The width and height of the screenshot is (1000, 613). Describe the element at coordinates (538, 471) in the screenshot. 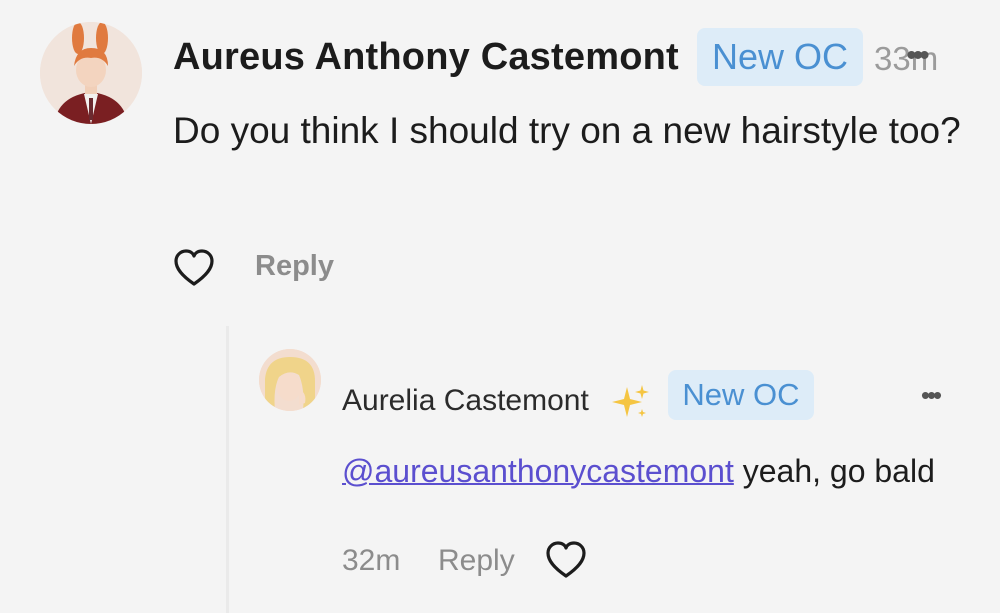

I see `mention-link: @aureusanthonycastemont` at that location.